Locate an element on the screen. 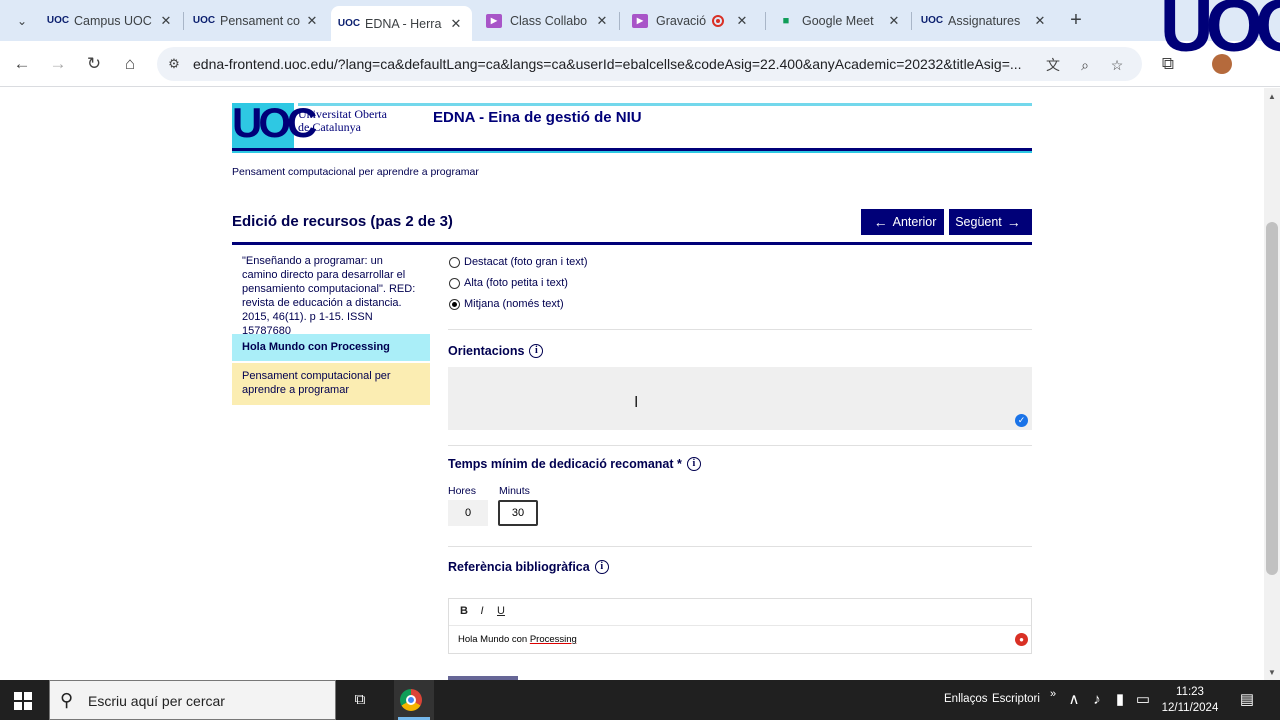 The image size is (1280, 720). radio-button-selected is located at coordinates (454, 304).